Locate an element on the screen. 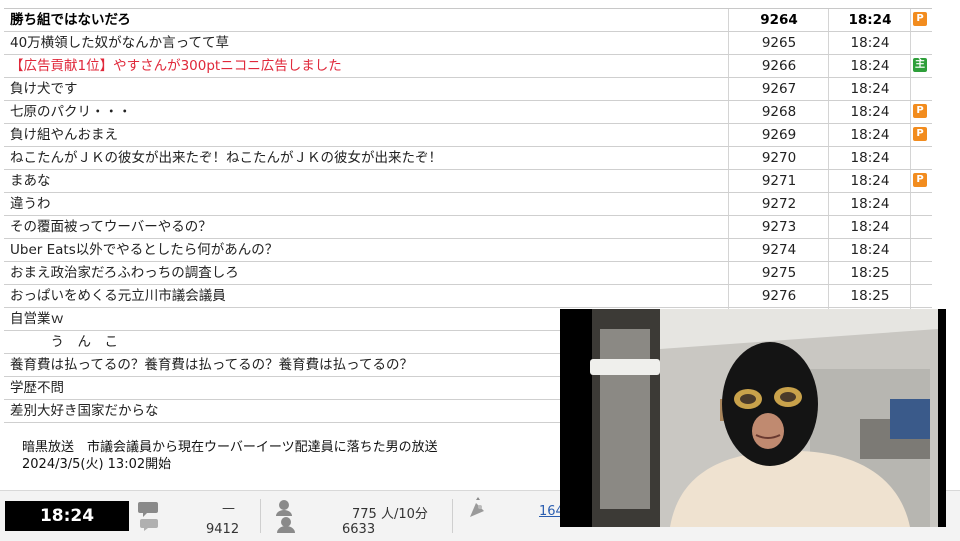 The image size is (960, 541). comment-number: 9269 is located at coordinates (778, 135).